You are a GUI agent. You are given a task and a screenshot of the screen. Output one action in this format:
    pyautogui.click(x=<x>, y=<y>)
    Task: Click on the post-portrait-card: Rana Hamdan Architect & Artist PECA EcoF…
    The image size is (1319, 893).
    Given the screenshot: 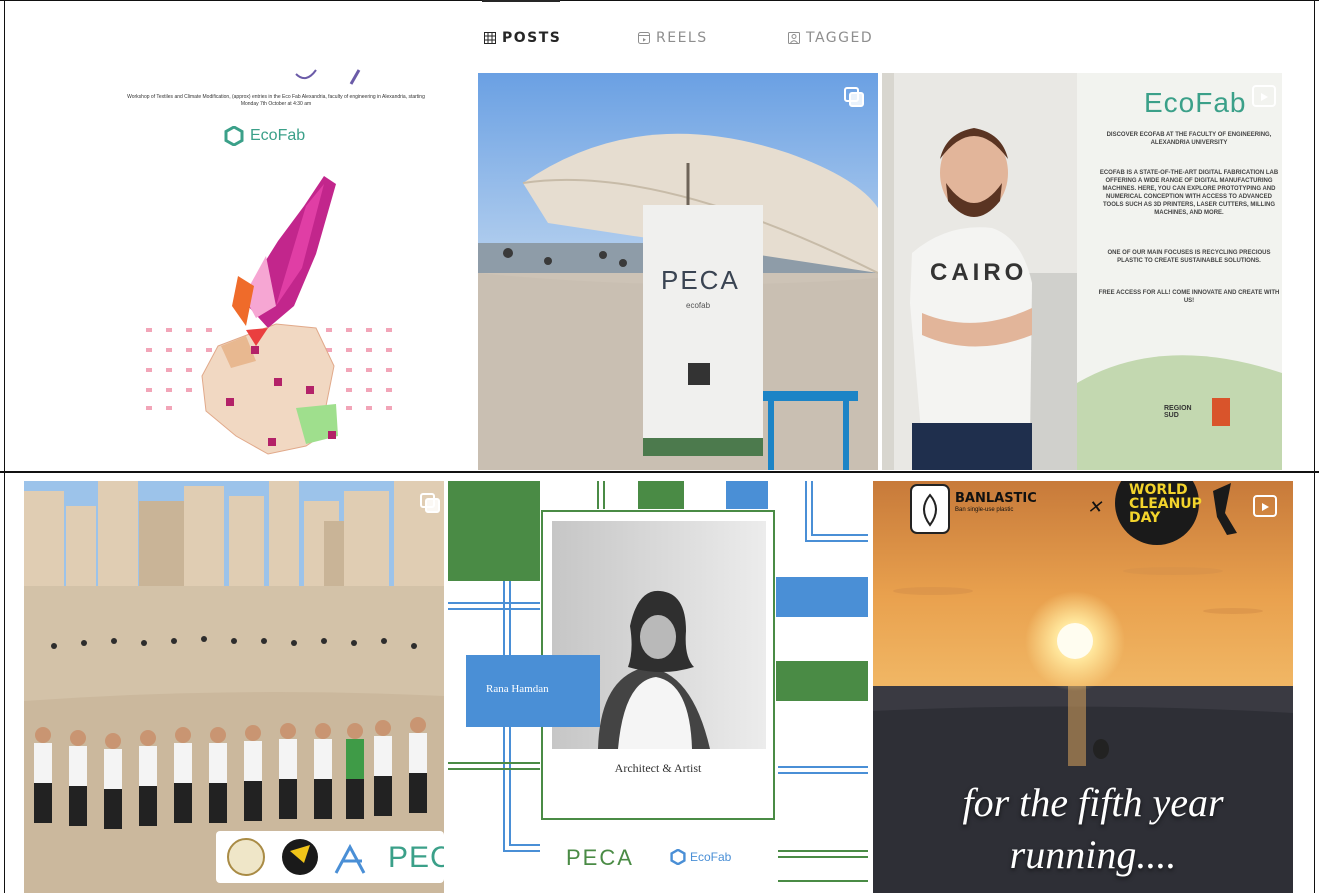 What is the action you would take?
    pyautogui.click(x=658, y=687)
    